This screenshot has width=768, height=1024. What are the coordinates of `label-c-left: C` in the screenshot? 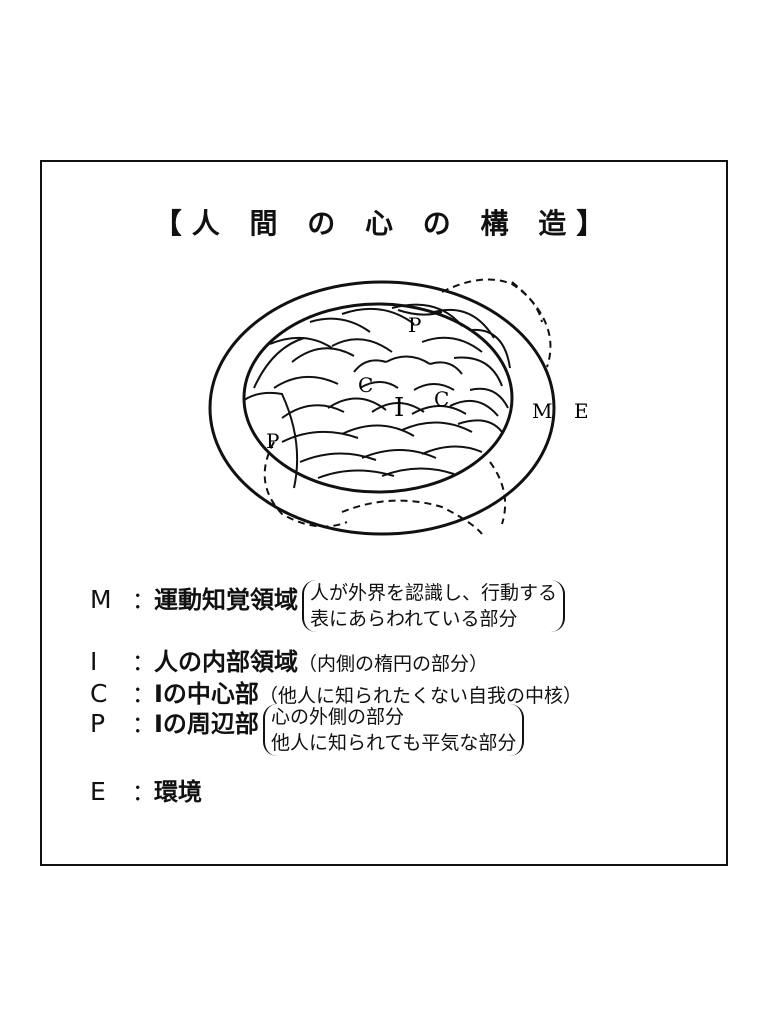 It's located at (365, 385).